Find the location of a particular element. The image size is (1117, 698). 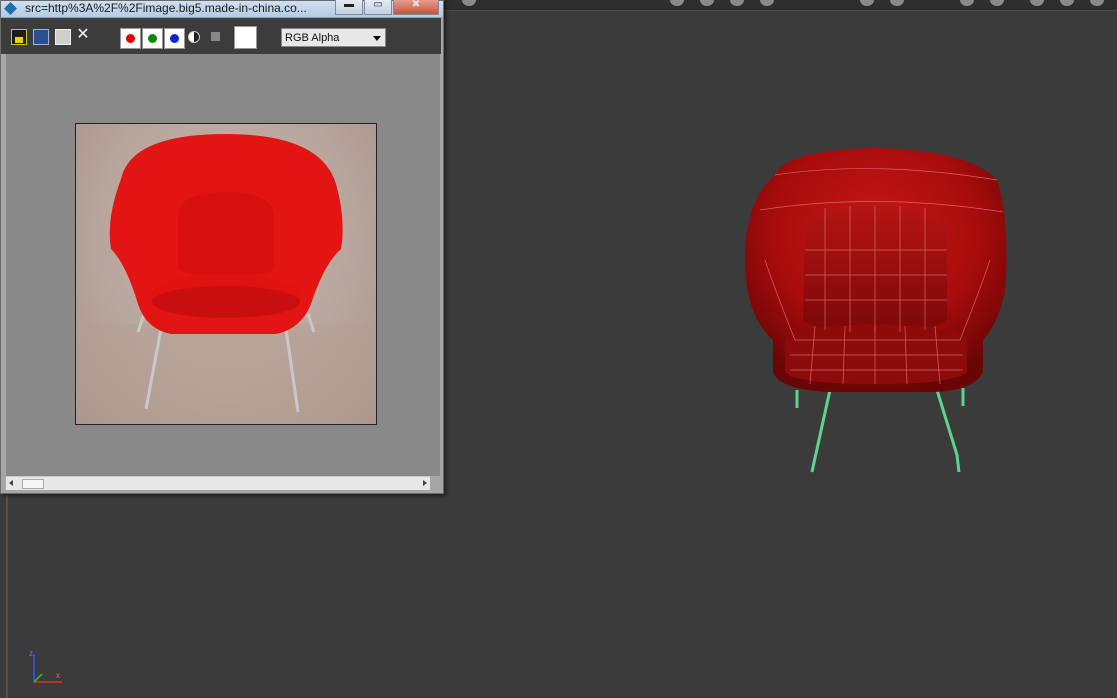

alpha-icon is located at coordinates (215, 36).